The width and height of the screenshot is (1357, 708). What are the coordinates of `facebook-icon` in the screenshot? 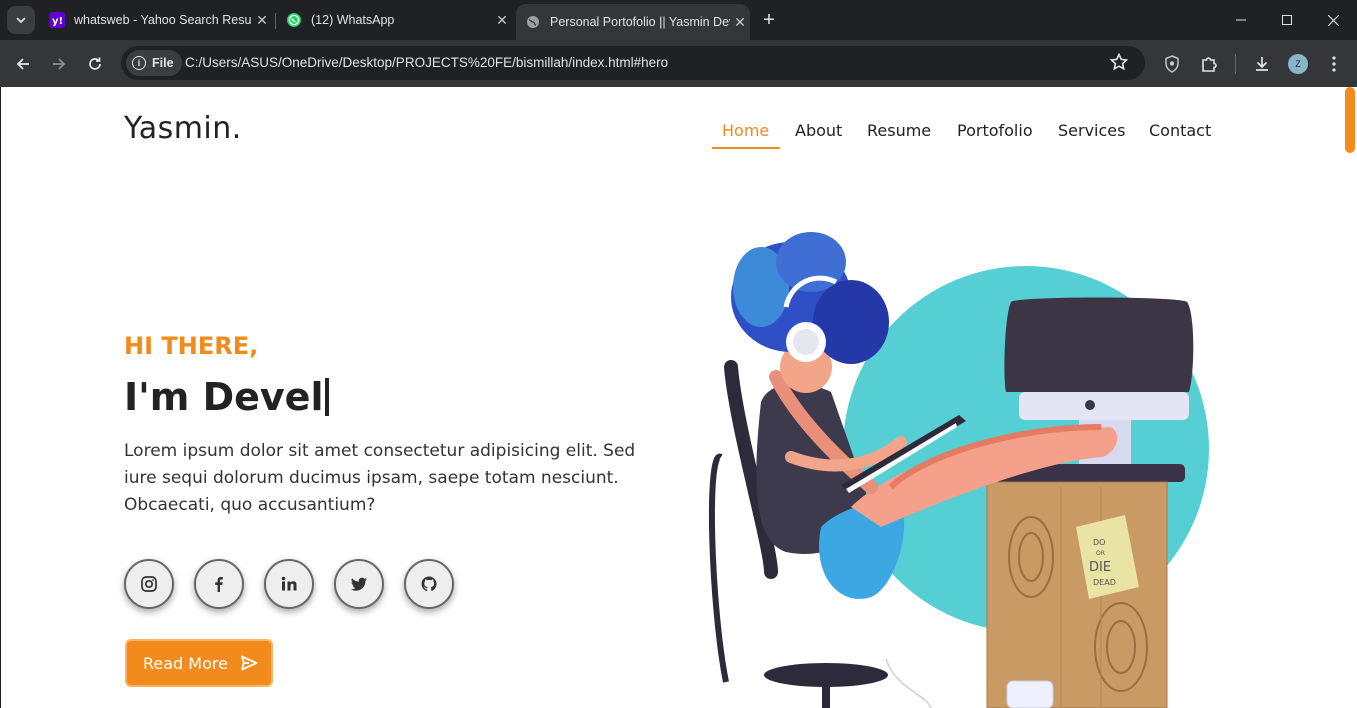 It's located at (219, 584).